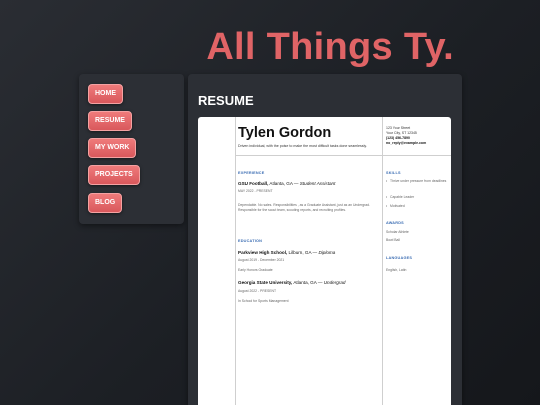  I want to click on resume-header-divider, so click(343, 155).